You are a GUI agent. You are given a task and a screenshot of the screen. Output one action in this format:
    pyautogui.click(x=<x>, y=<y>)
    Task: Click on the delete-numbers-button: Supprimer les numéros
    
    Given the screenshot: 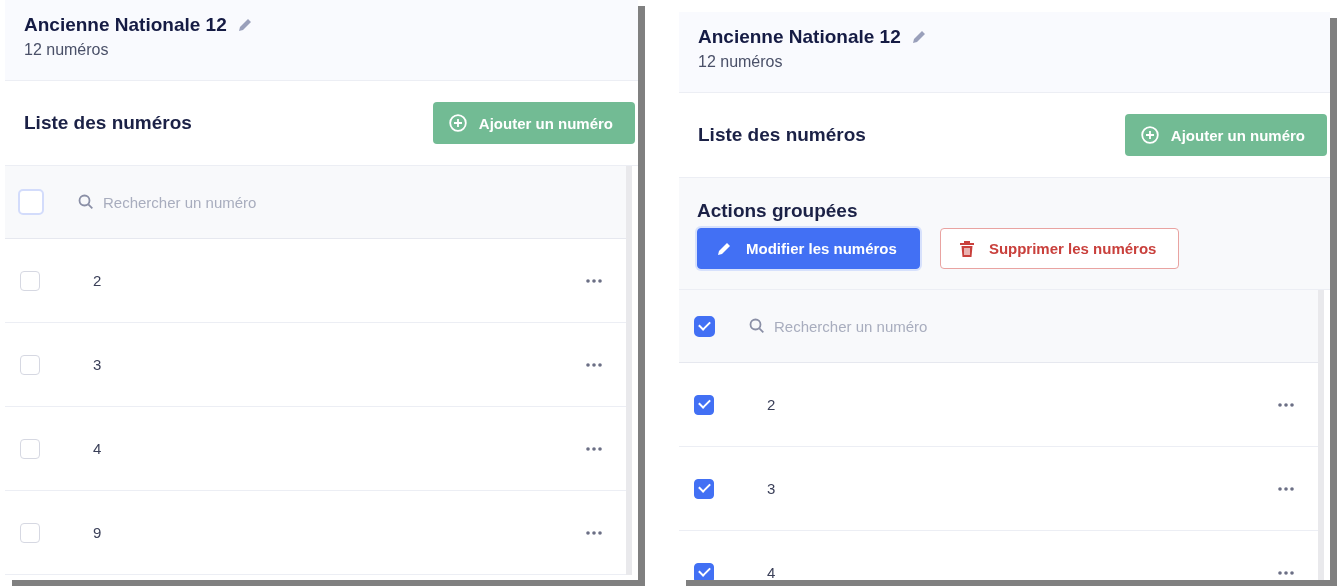 What is the action you would take?
    pyautogui.click(x=1059, y=248)
    